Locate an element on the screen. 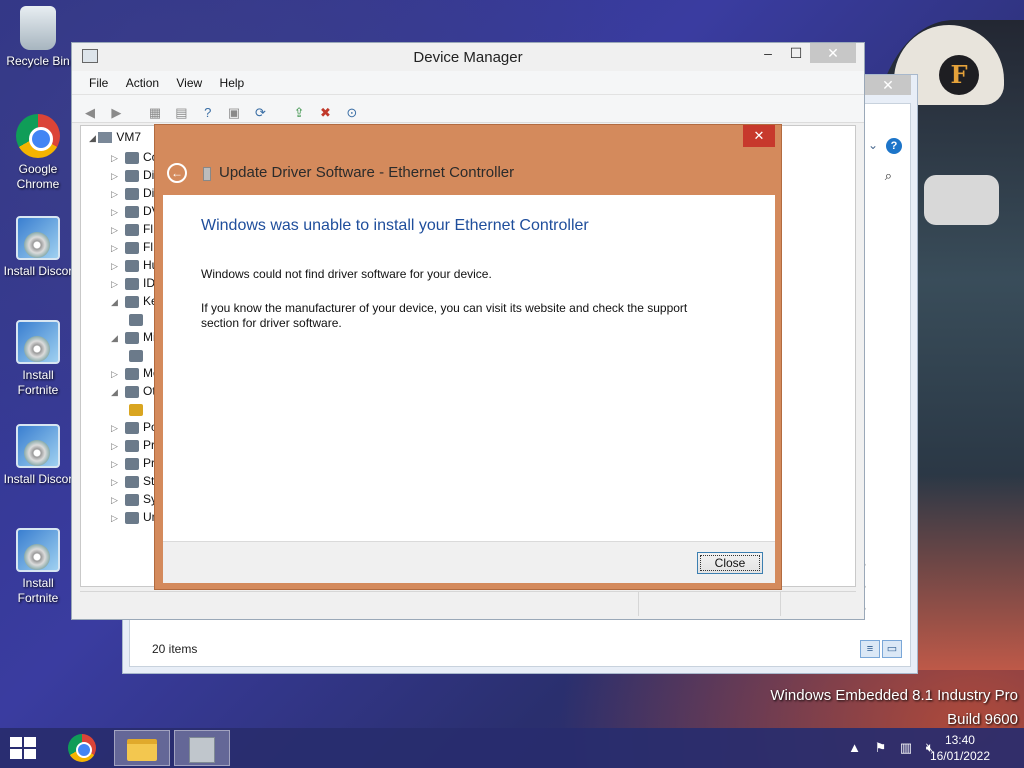 Image resolution: width=1024 pixels, height=768 pixels. item-count-status: 20 items is located at coordinates (175, 649).